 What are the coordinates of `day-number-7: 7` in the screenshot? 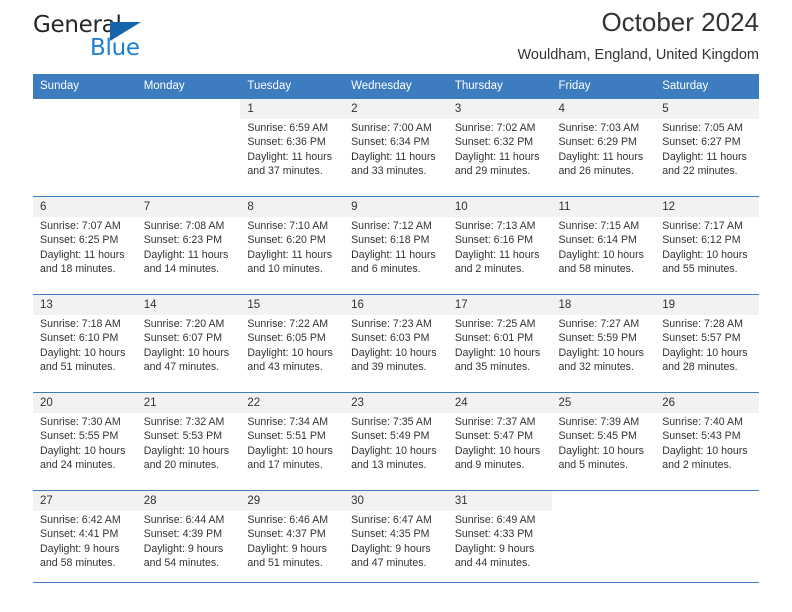 It's located at (188, 206).